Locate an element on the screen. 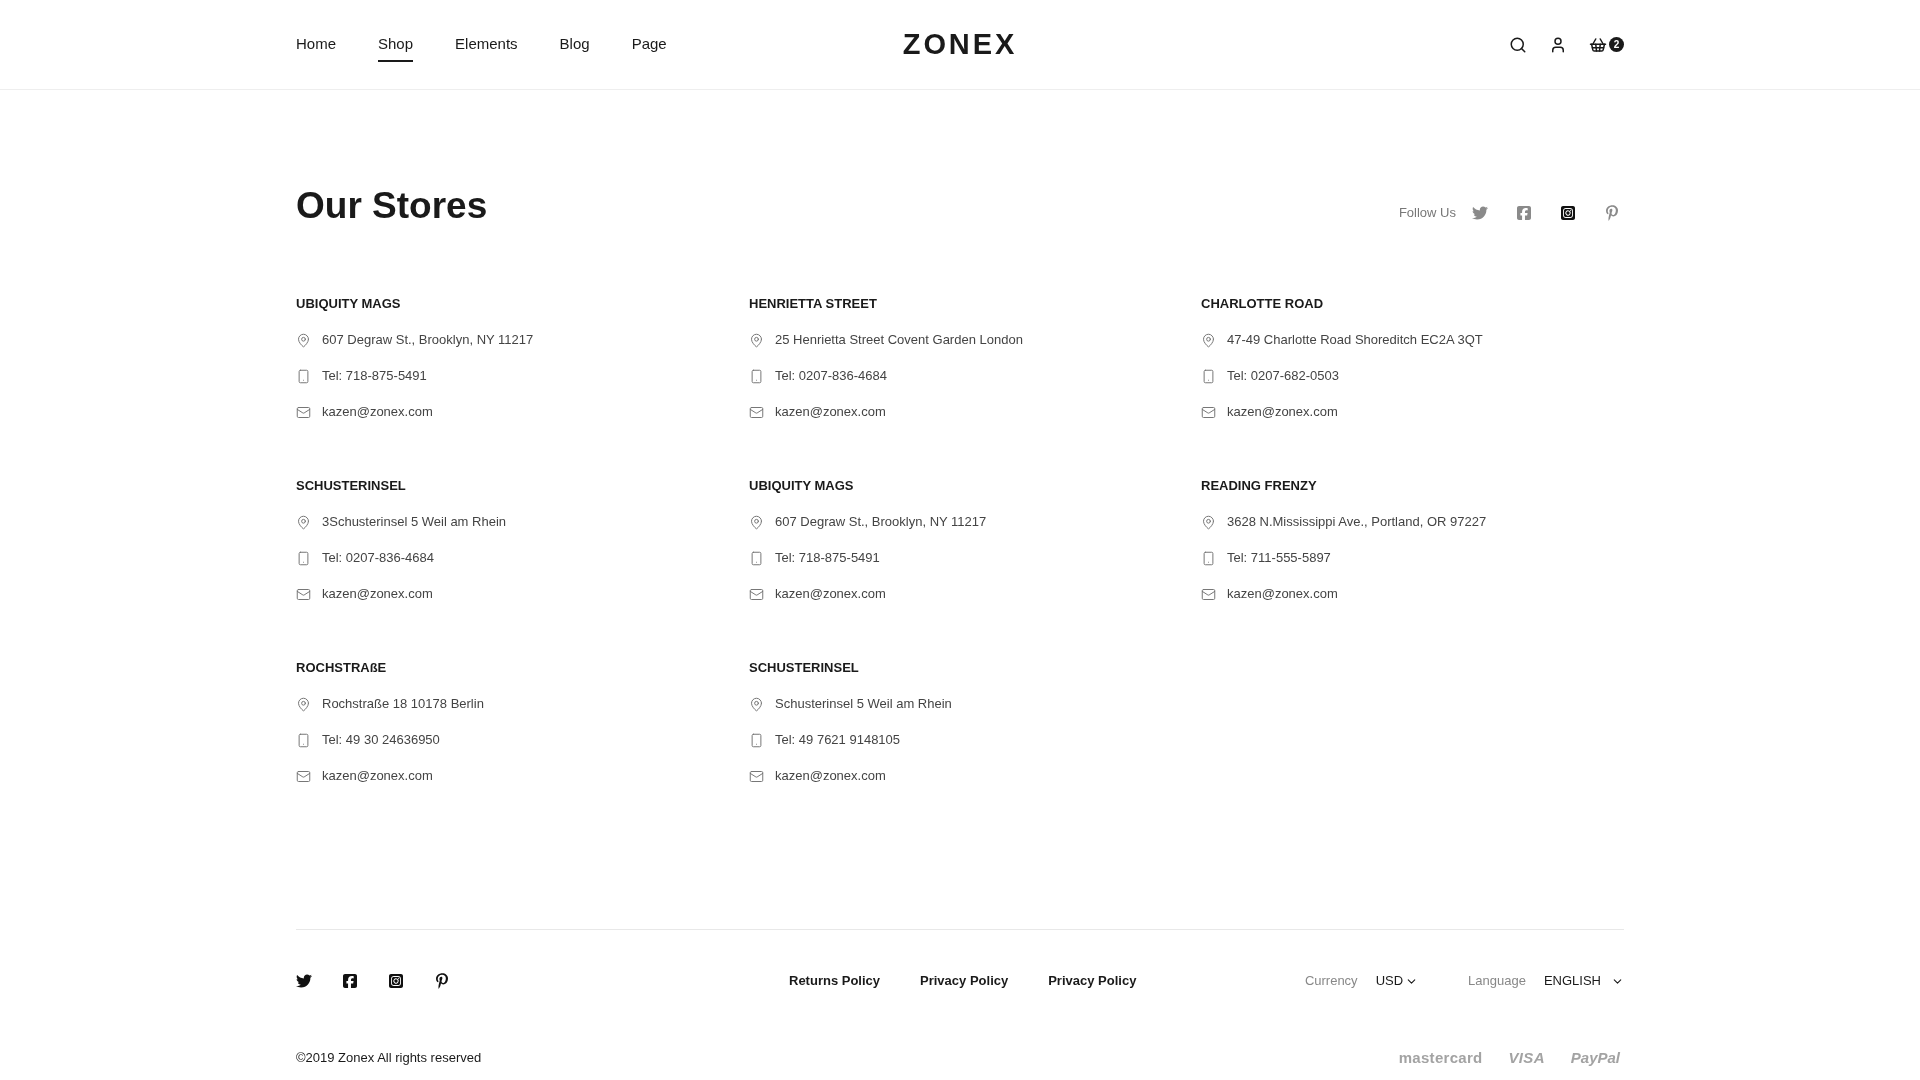 The image size is (1920, 1080). store-info-text: Tel: 49 30 24636950 is located at coordinates (381, 740).